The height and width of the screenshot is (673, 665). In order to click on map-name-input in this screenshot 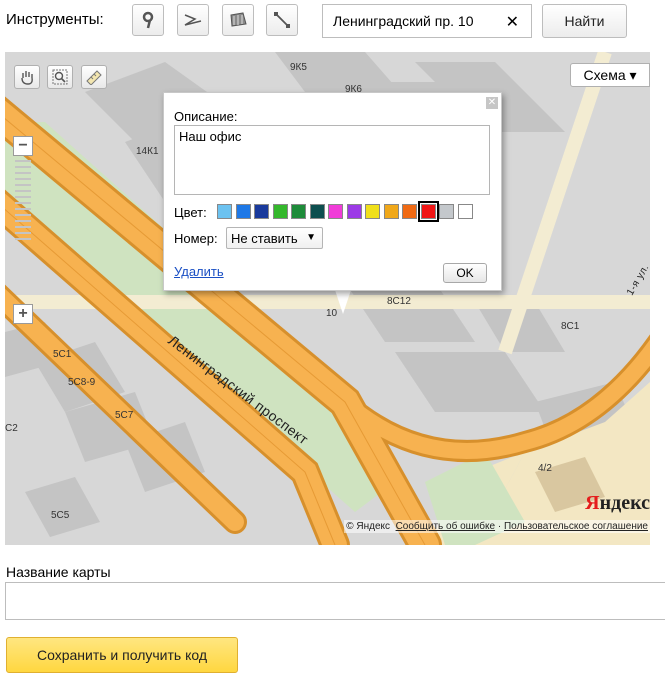, I will do `click(335, 601)`.